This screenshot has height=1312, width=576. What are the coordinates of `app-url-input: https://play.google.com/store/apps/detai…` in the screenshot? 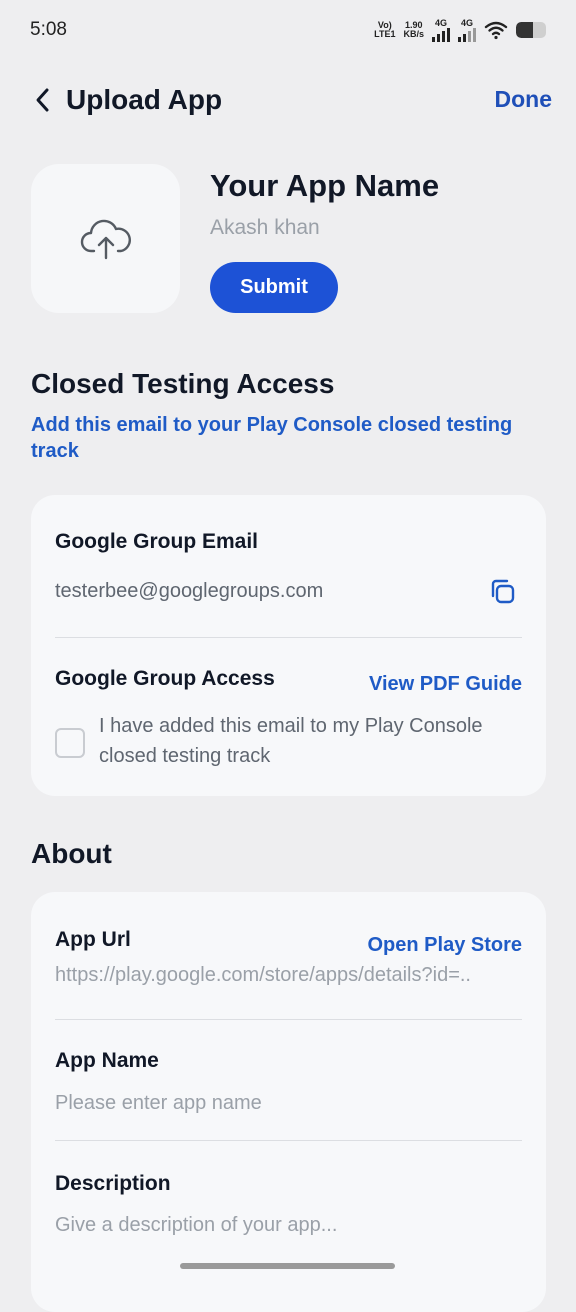 It's located at (263, 975).